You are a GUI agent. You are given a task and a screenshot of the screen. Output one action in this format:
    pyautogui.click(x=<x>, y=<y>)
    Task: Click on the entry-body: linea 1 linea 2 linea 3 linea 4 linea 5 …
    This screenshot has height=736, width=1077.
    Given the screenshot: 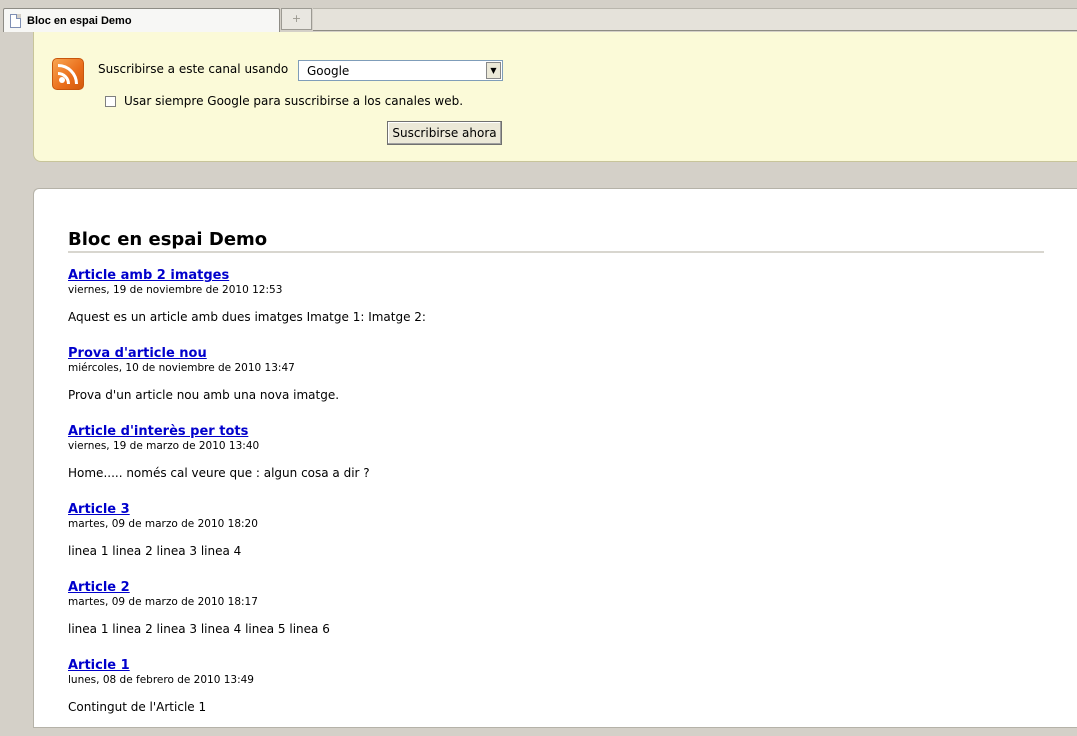 What is the action you would take?
    pyautogui.click(x=199, y=629)
    